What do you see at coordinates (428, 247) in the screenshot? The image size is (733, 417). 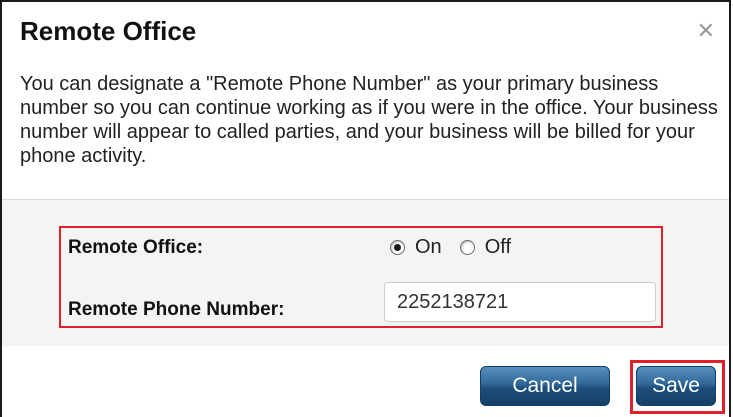 I see `remote-office-on-label: On` at bounding box center [428, 247].